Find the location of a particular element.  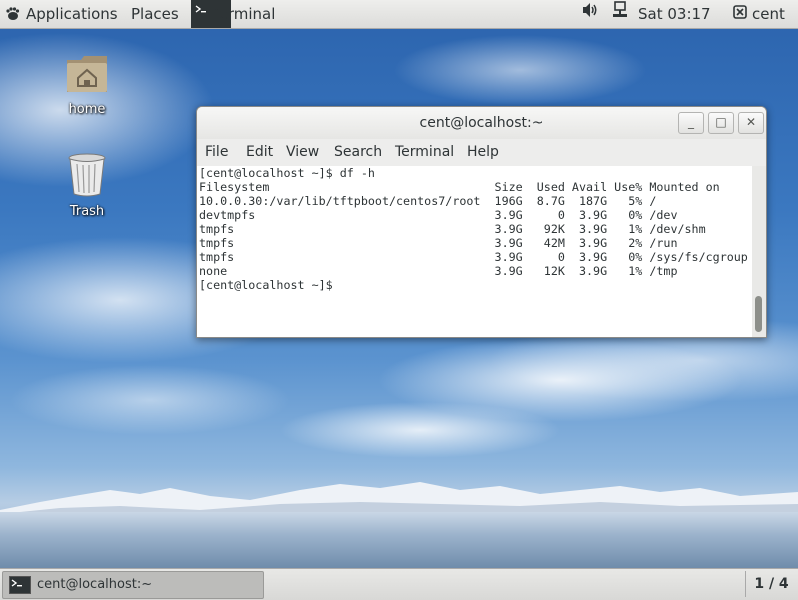

taskbar-terminal-button: cent@localhost:~ is located at coordinates (133, 585).